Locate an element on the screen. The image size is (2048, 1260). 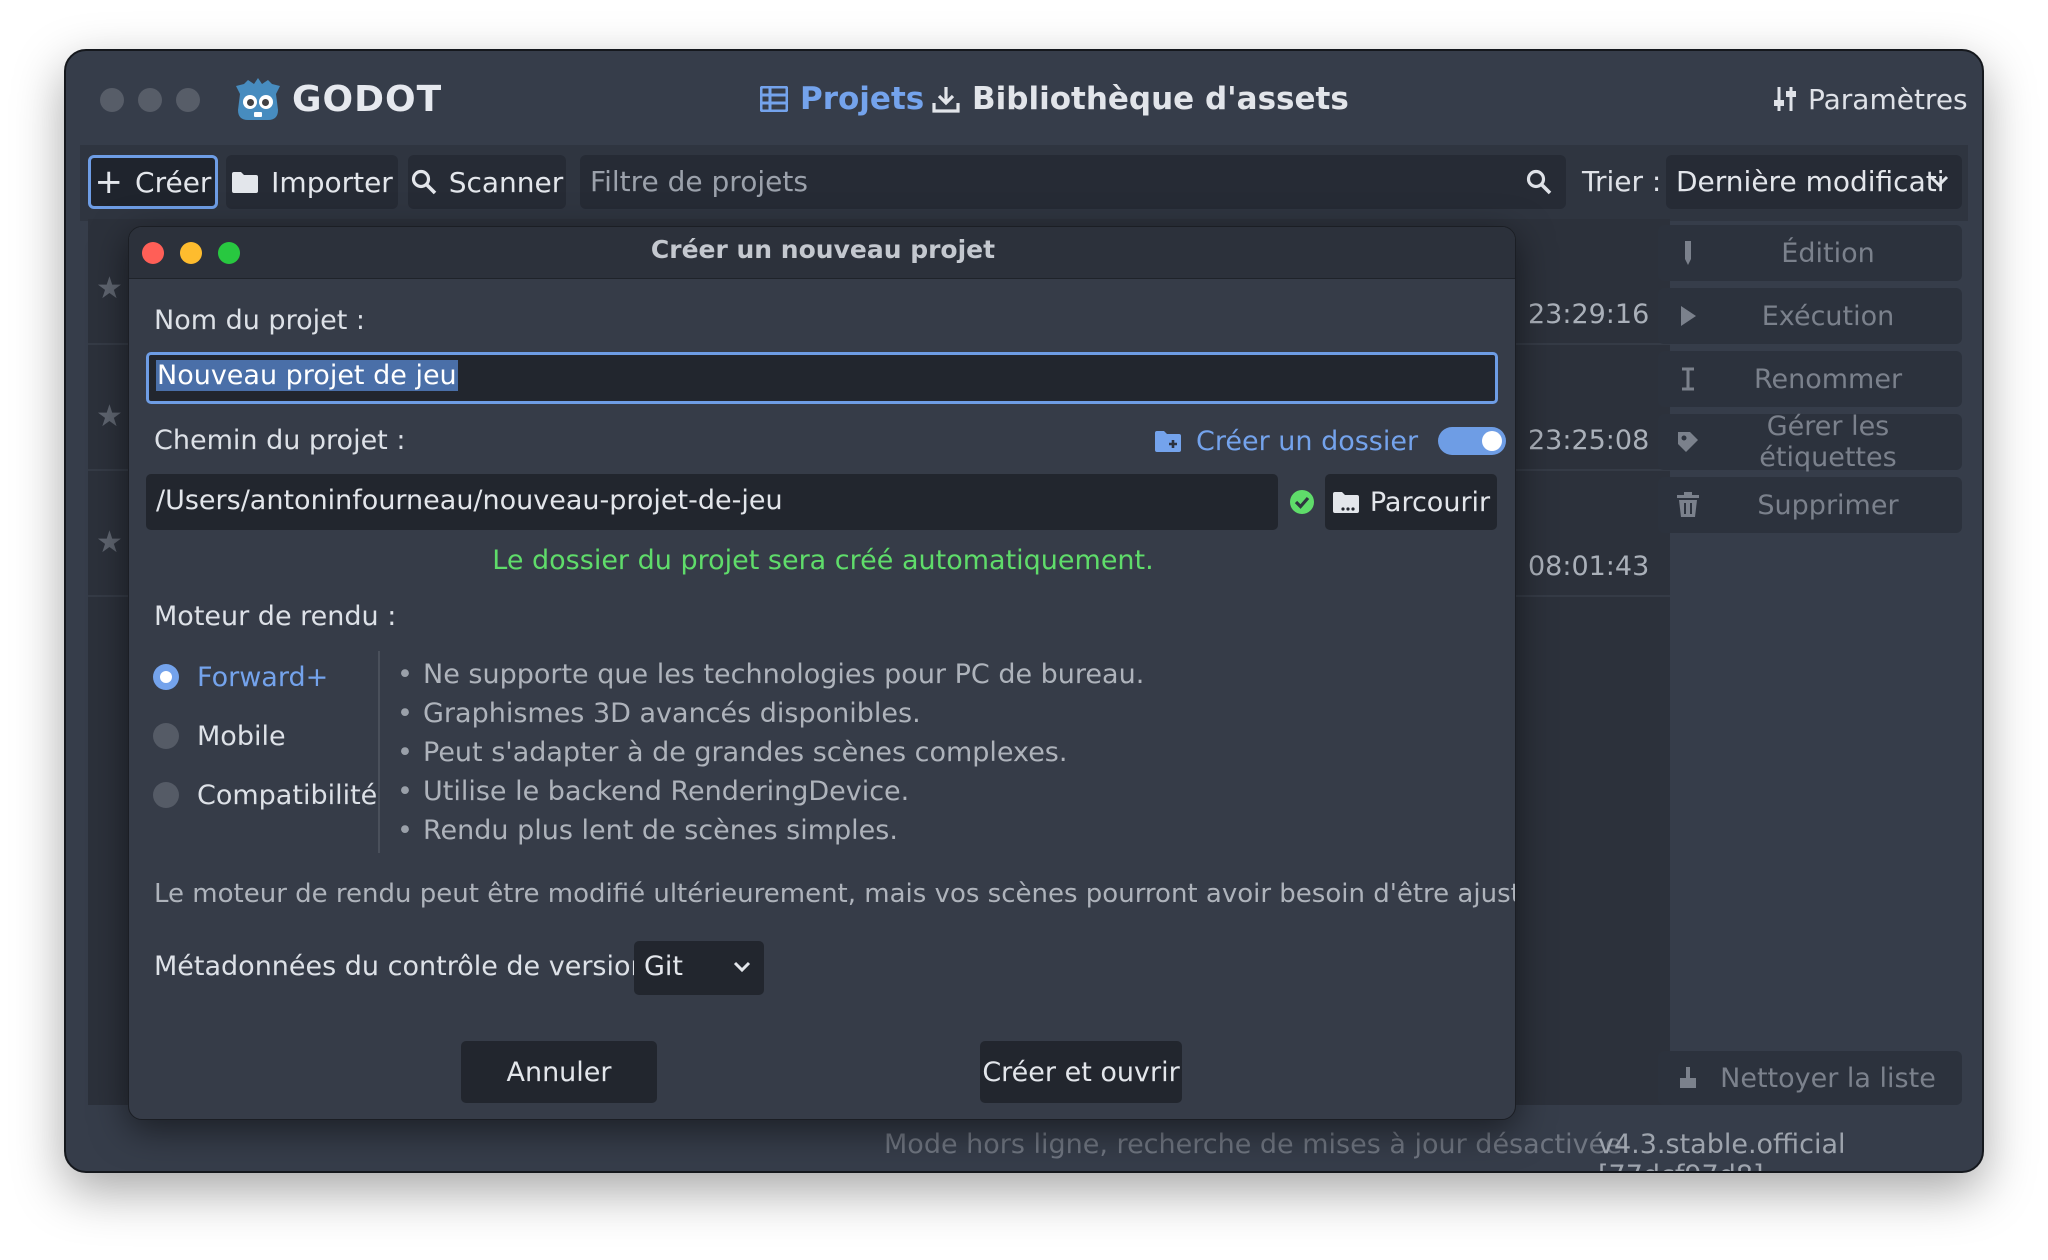
window-zoom-button is located at coordinates (188, 100).